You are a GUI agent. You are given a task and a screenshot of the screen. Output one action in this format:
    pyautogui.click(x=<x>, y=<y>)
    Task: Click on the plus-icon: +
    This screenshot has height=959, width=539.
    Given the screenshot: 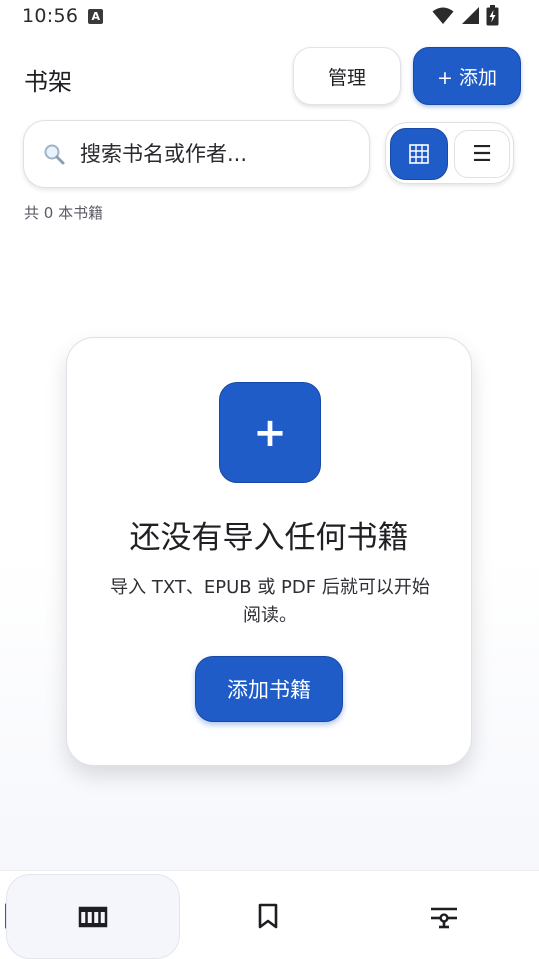 What is the action you would take?
    pyautogui.click(x=270, y=432)
    